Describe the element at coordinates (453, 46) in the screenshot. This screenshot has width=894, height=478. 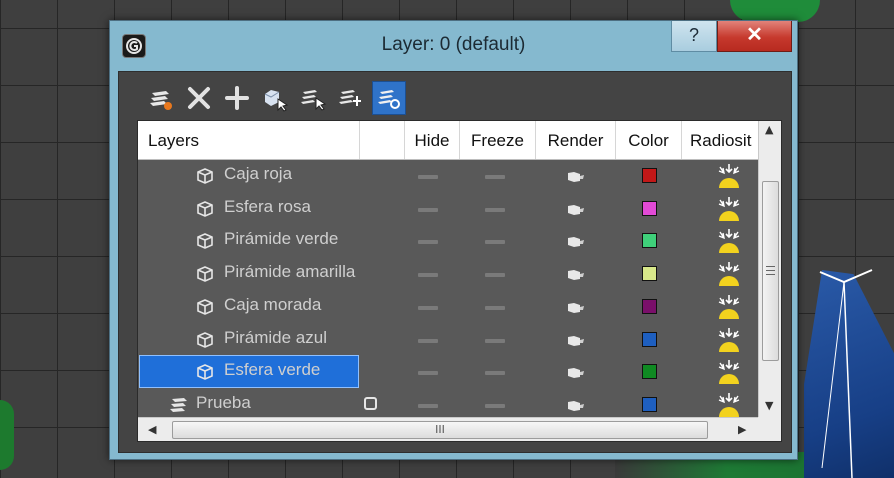
I see `title-bar: Layer: 0 (default) ? ✕` at that location.